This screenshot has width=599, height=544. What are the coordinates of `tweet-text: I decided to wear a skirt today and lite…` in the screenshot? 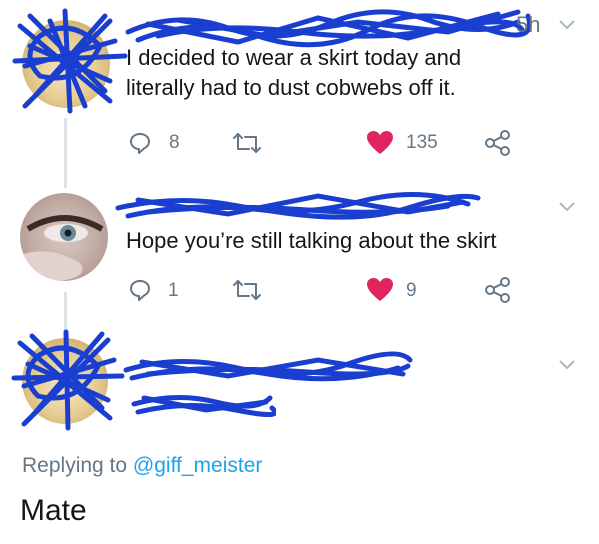 It's located at (294, 72).